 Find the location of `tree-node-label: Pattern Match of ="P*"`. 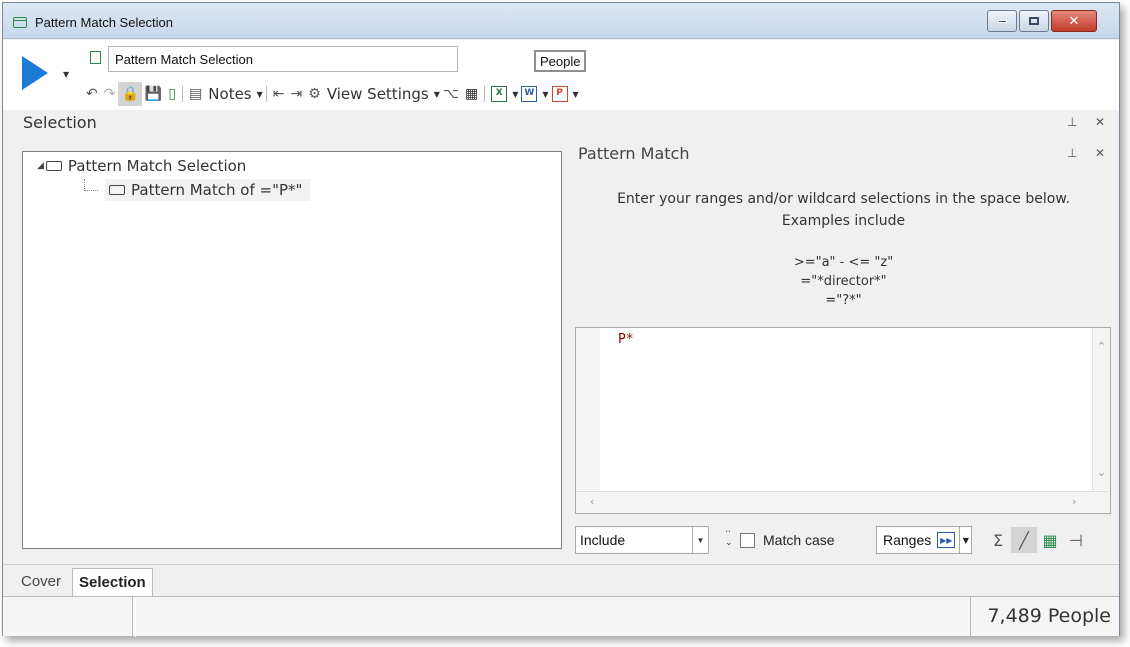

tree-node-label: Pattern Match of ="P*" is located at coordinates (217, 190).